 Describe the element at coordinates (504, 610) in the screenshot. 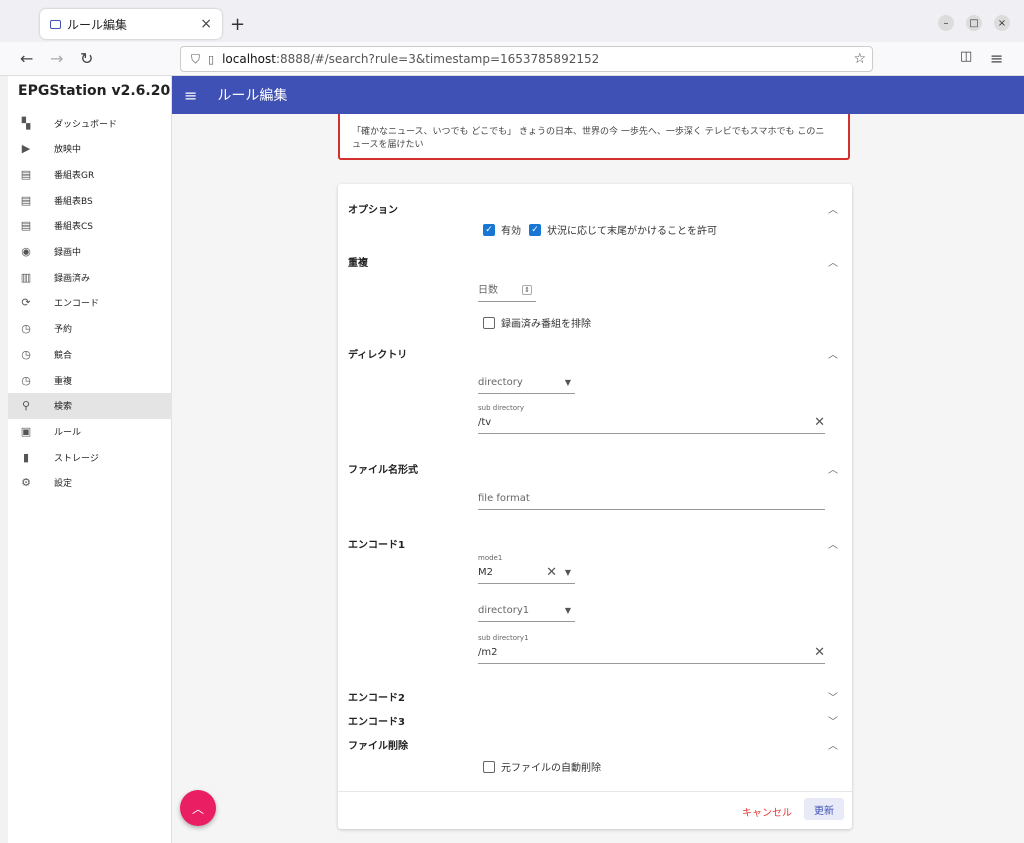

I see `directory1-placeholder: directory1` at that location.